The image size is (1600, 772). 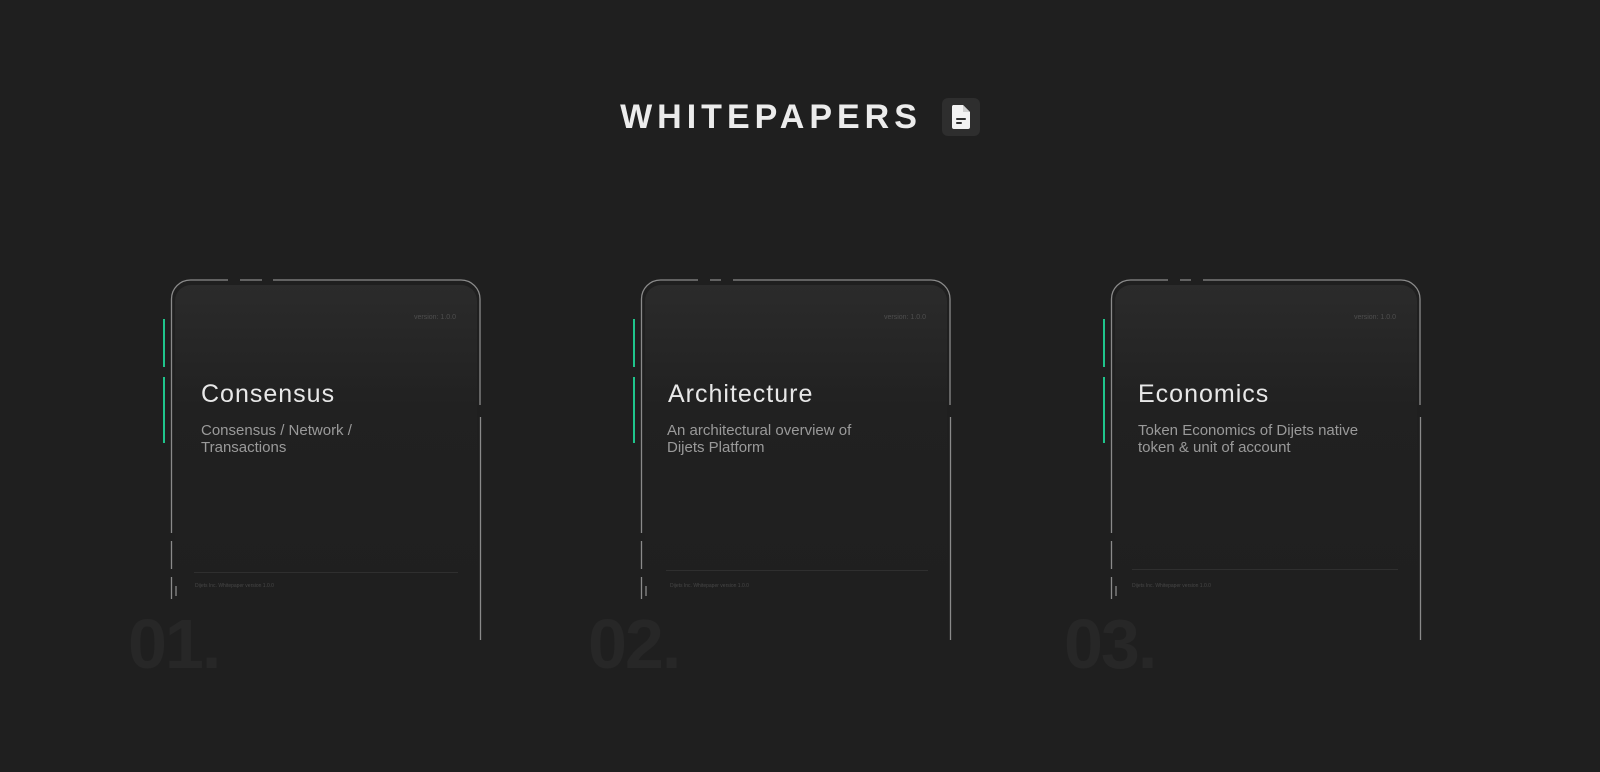 I want to click on card-number: 01., so click(x=174, y=644).